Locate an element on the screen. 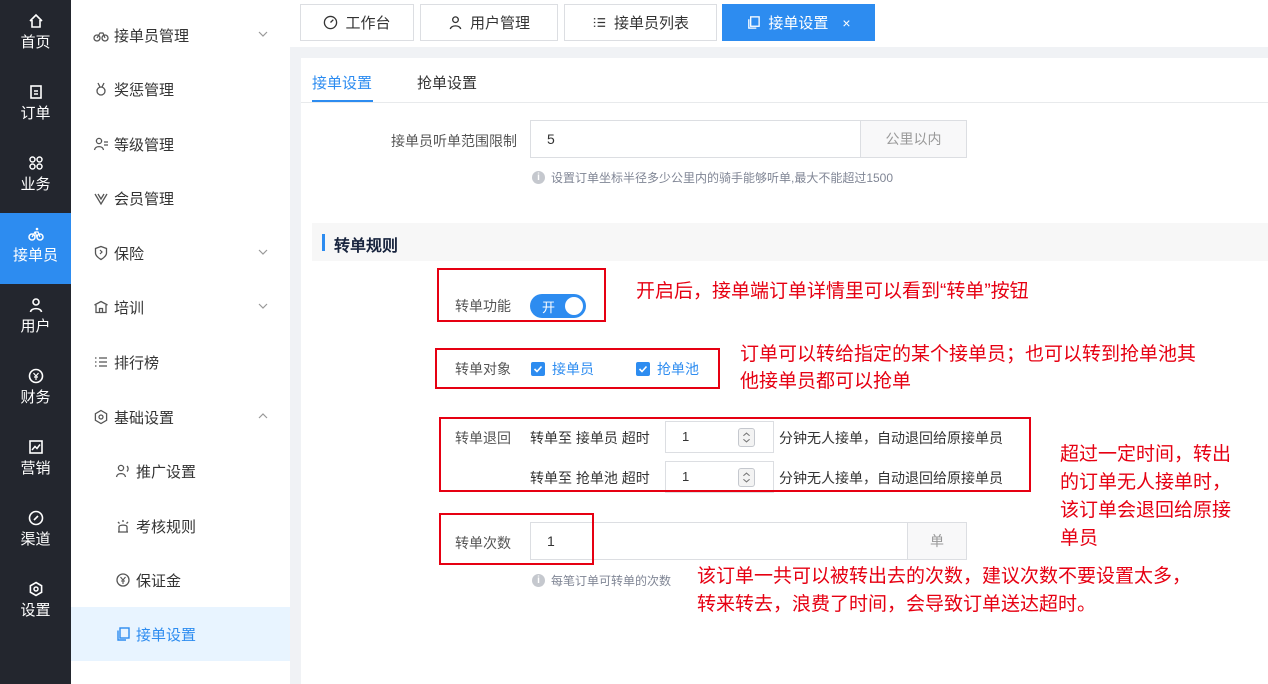 Image resolution: width=1268 pixels, height=684 pixels. annotation-box-count is located at coordinates (516, 539).